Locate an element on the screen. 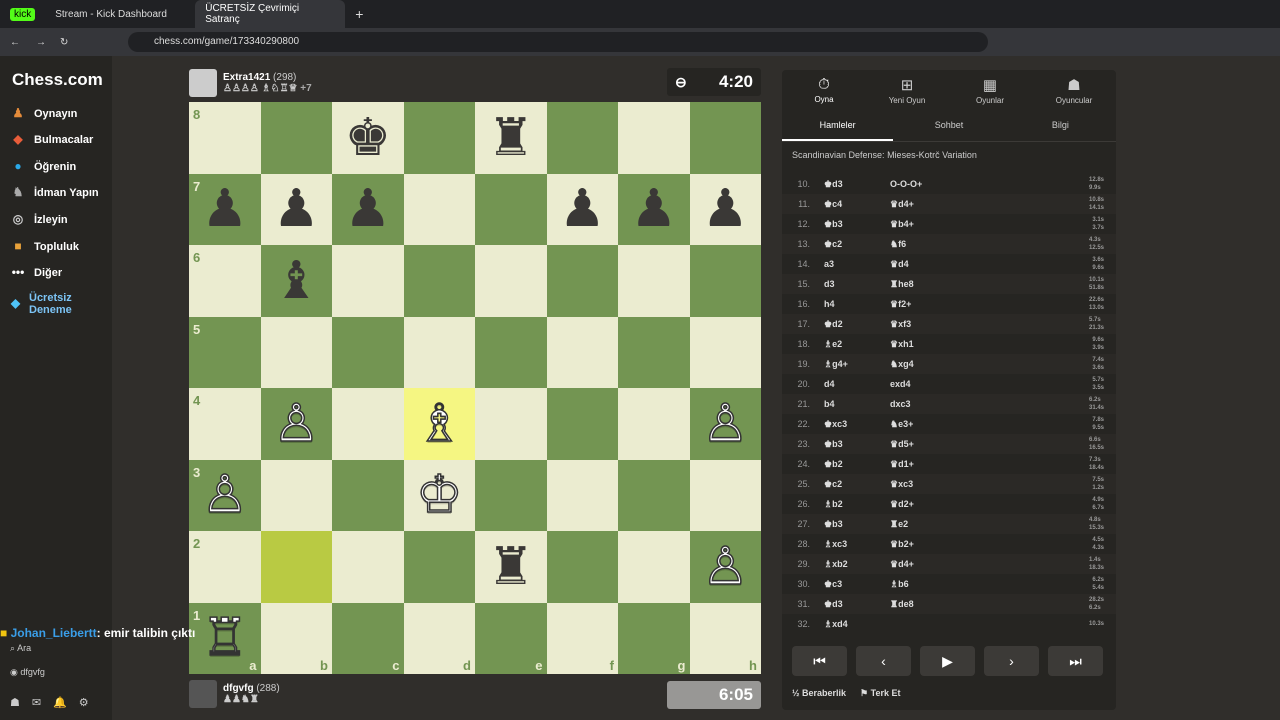 This screenshot has height=720, width=1280. white-move: ♚xc3 is located at coordinates (835, 424).